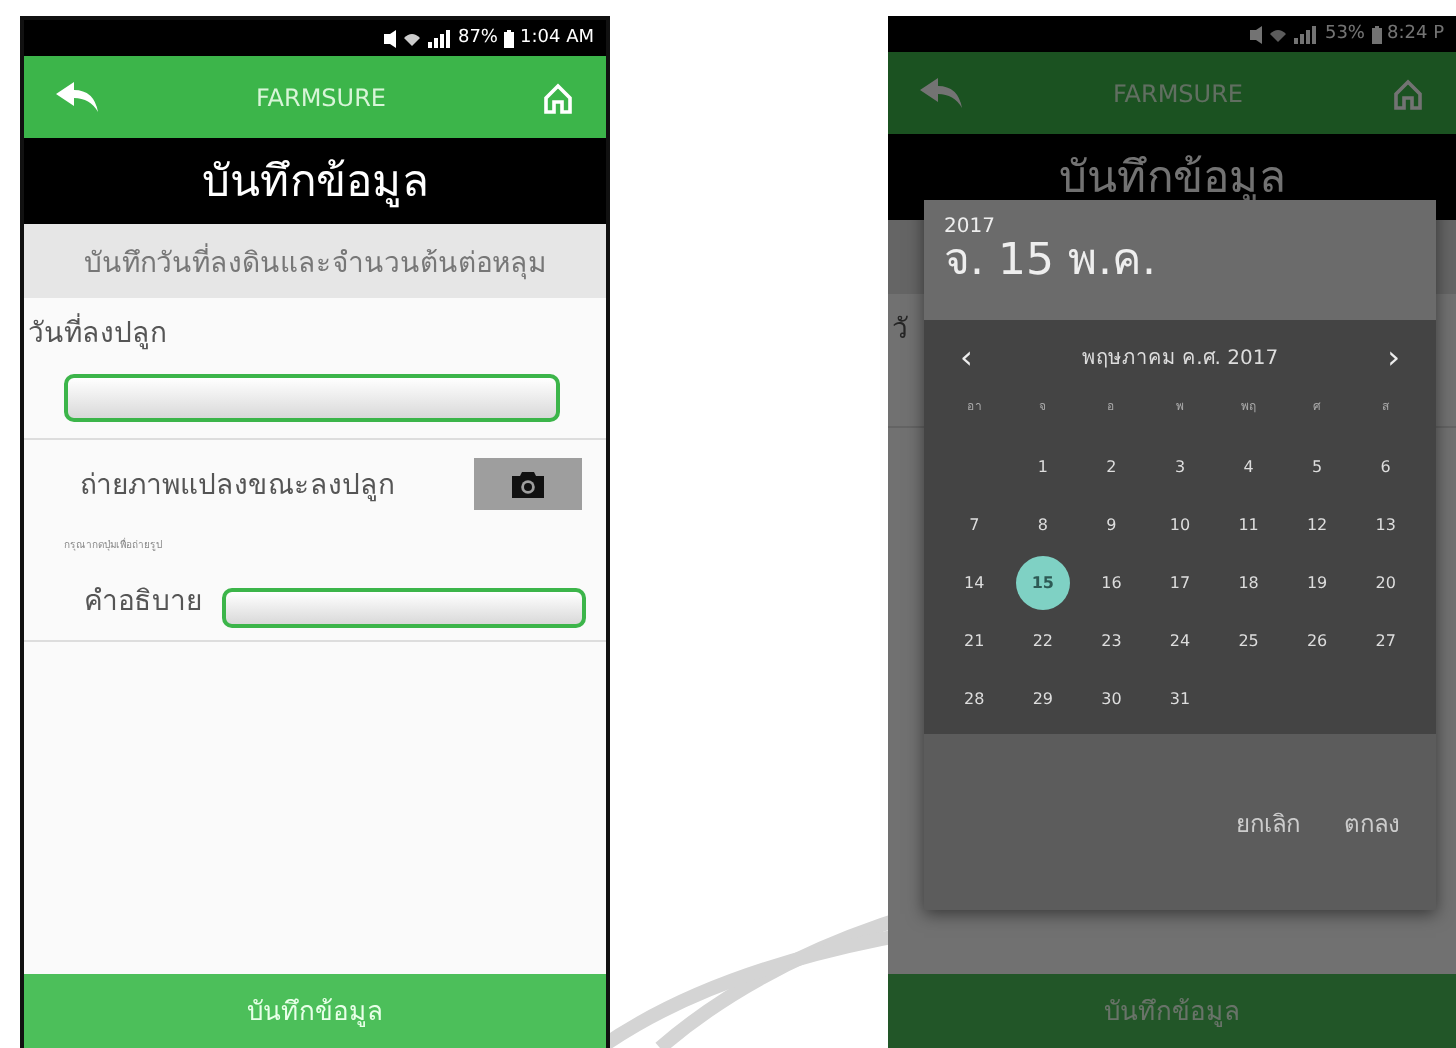 This screenshot has width=1456, height=1048. Describe the element at coordinates (1111, 699) in the screenshot. I see `calendar-day: 30` at that location.